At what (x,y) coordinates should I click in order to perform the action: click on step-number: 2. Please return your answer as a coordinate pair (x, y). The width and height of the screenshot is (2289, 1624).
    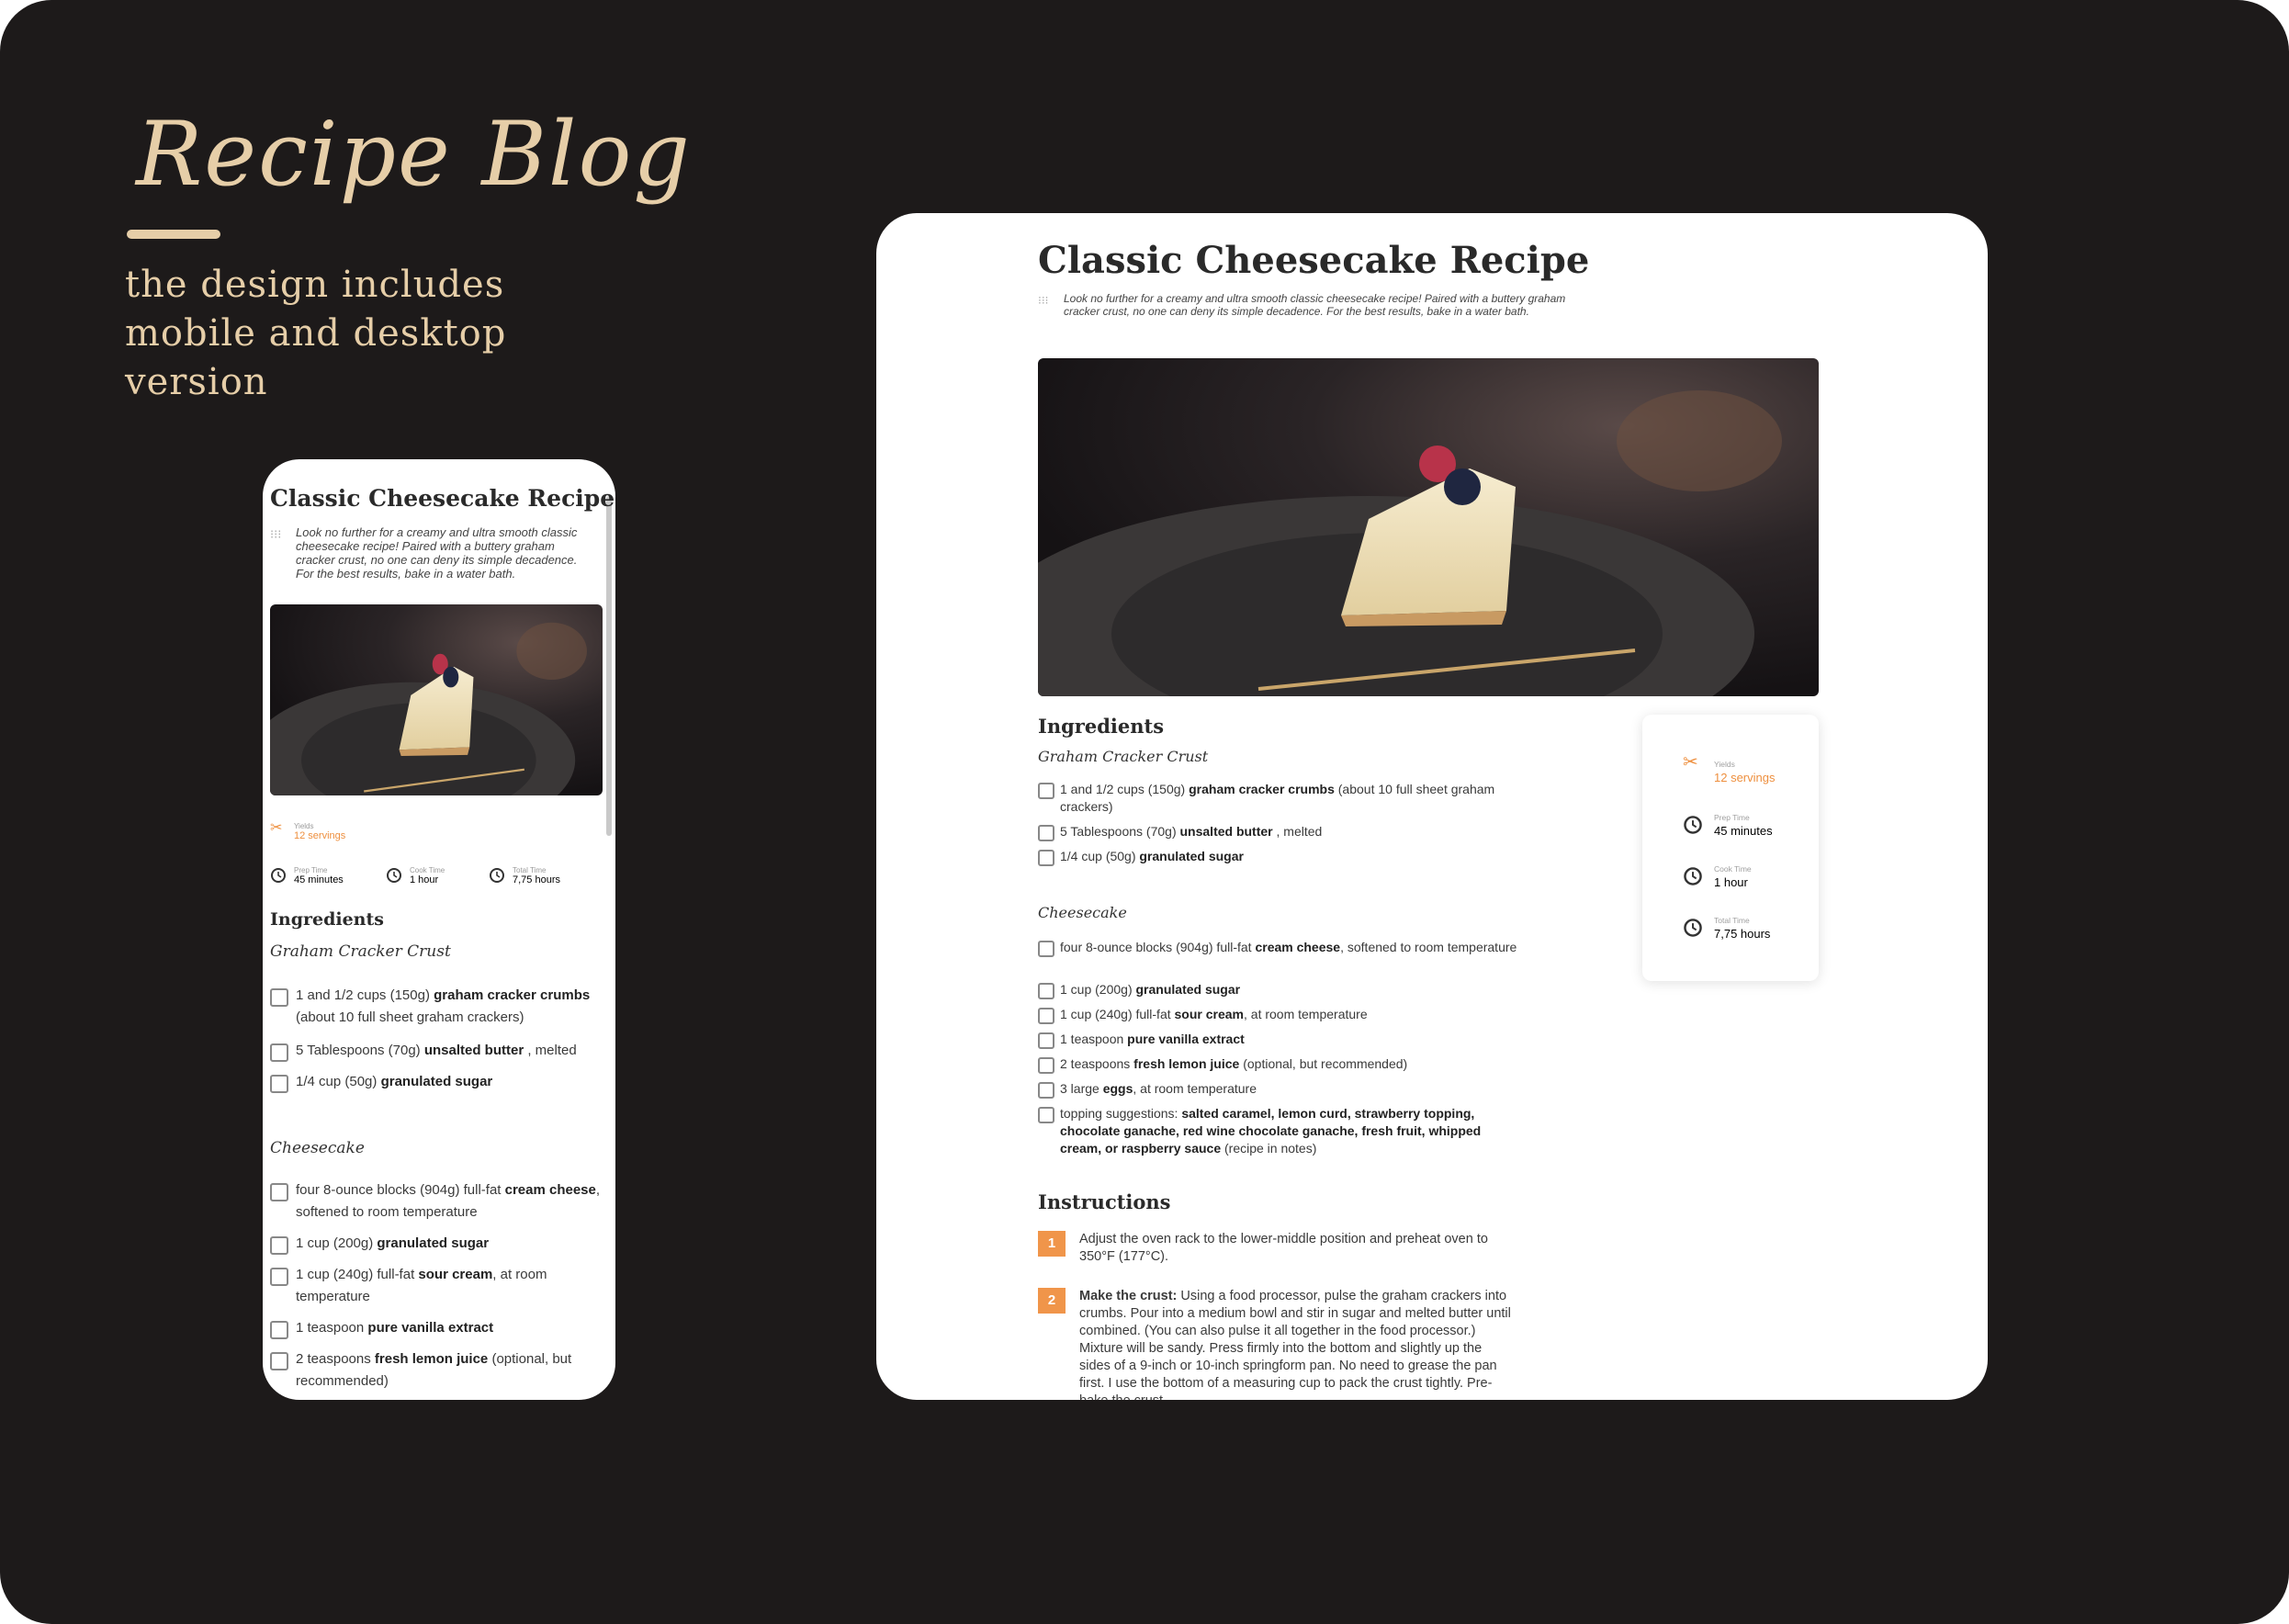
    Looking at the image, I should click on (1052, 1301).